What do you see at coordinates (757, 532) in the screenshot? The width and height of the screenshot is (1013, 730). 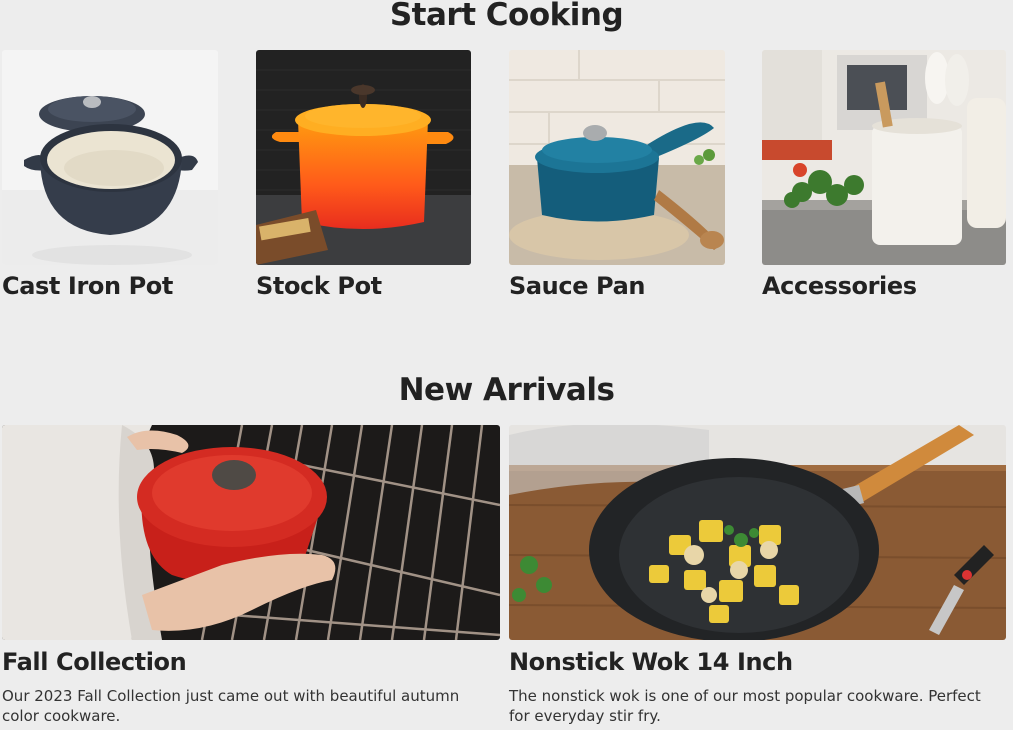 I see `nonstick-wok-image` at bounding box center [757, 532].